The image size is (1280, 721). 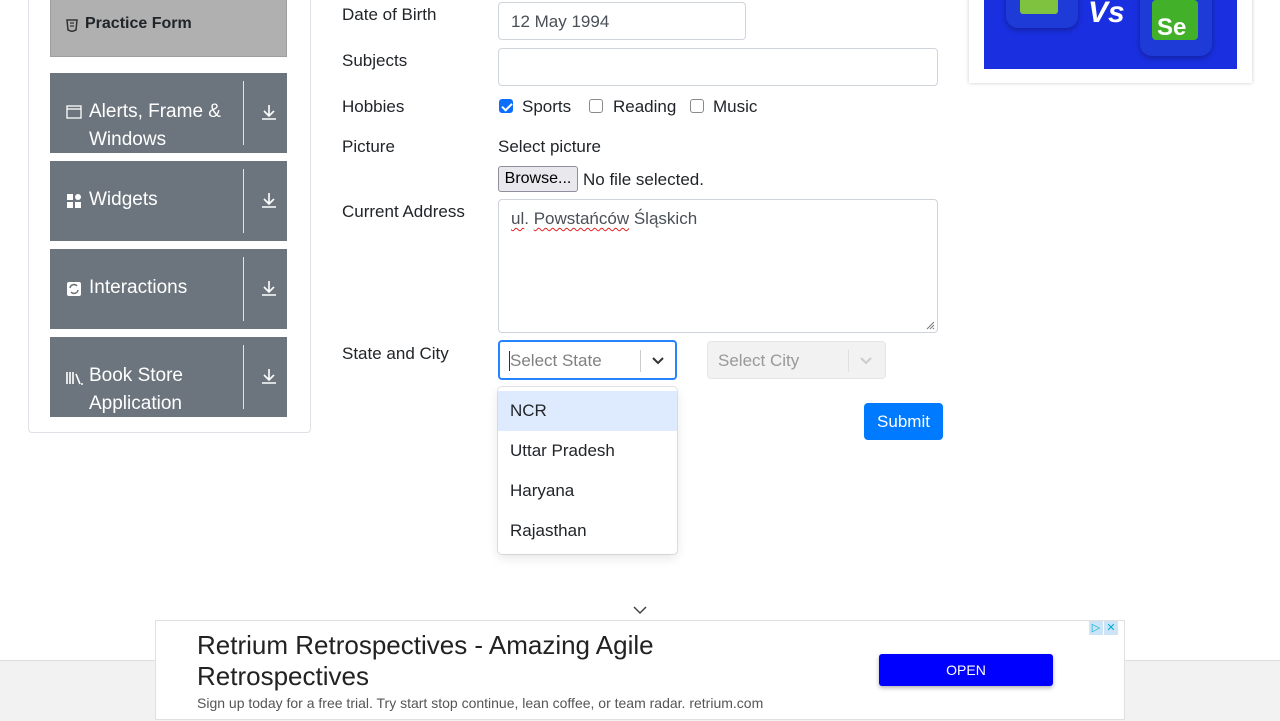 What do you see at coordinates (368, 146) in the screenshot?
I see `picture-label: Picture` at bounding box center [368, 146].